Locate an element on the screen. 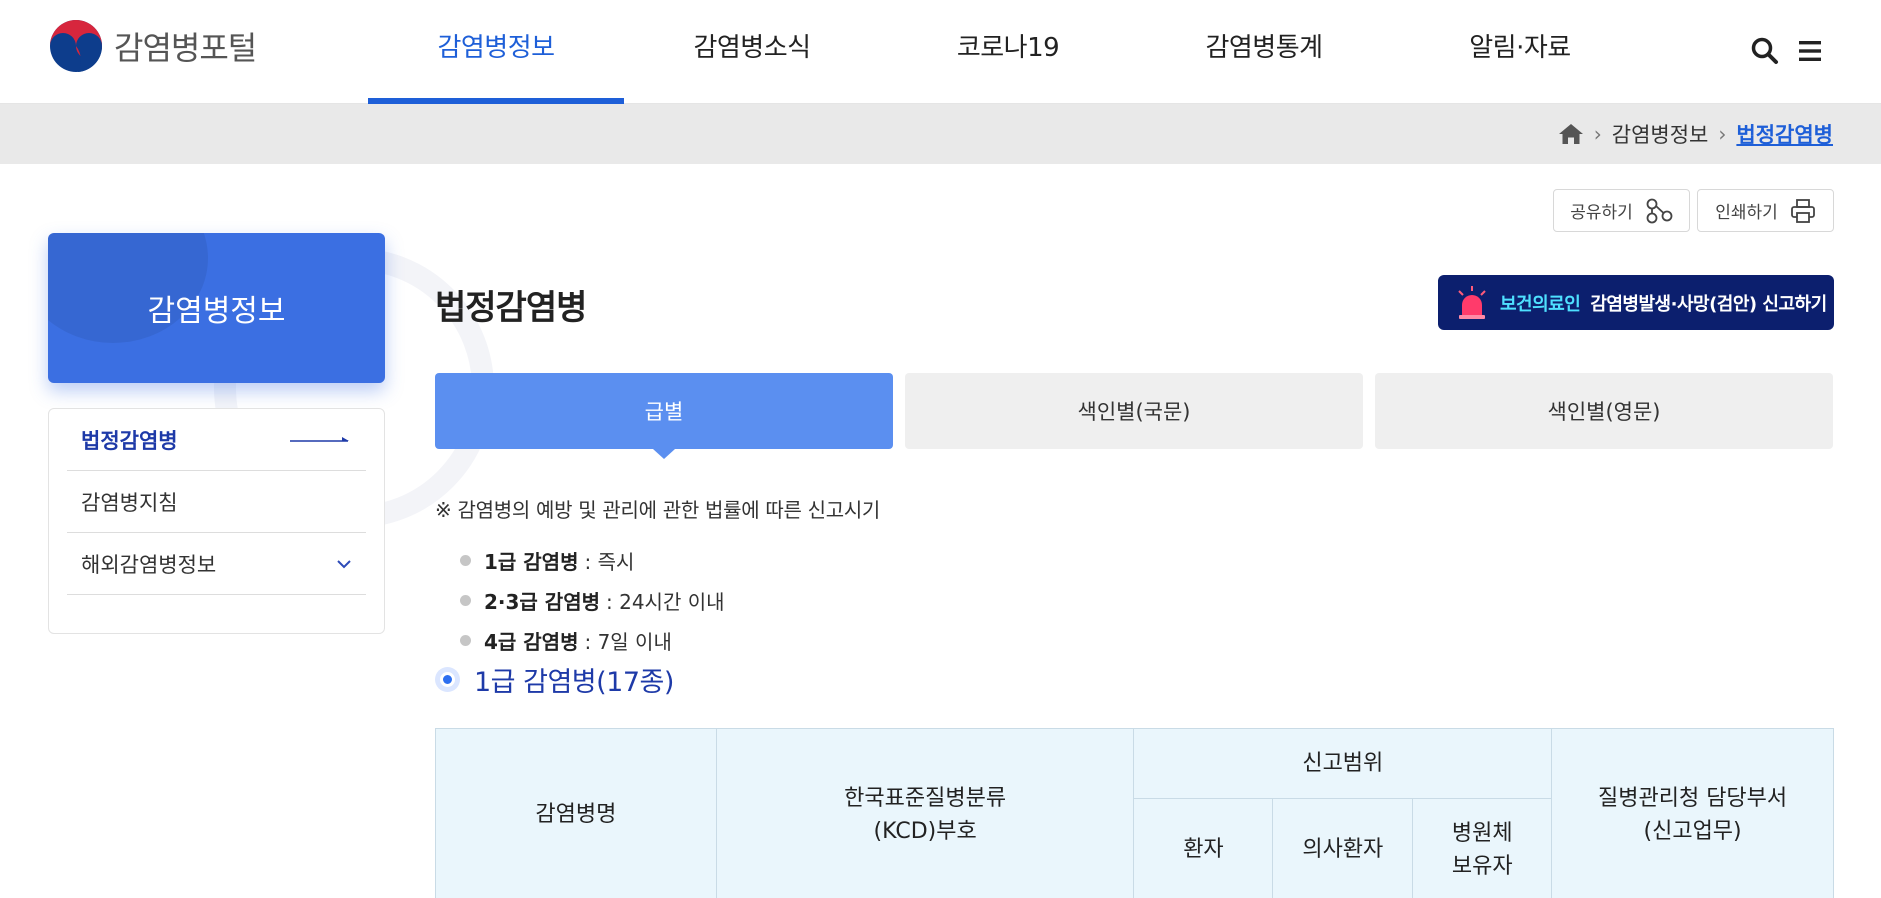 This screenshot has width=1881, height=898. bullet-desc: : 7일 이내 is located at coordinates (628, 641).